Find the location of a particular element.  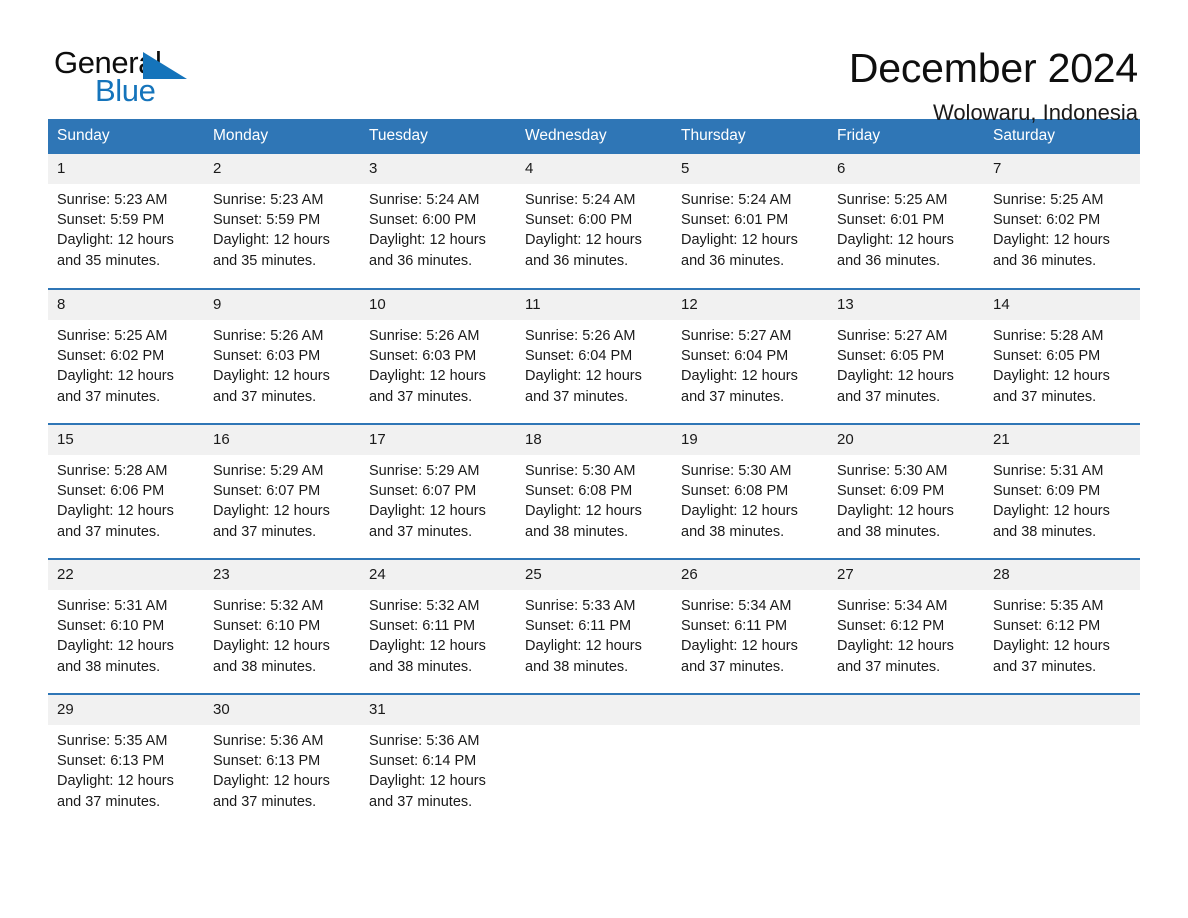

location-subtitle: Wolowaru, Indonesia is located at coordinates (1035, 112).